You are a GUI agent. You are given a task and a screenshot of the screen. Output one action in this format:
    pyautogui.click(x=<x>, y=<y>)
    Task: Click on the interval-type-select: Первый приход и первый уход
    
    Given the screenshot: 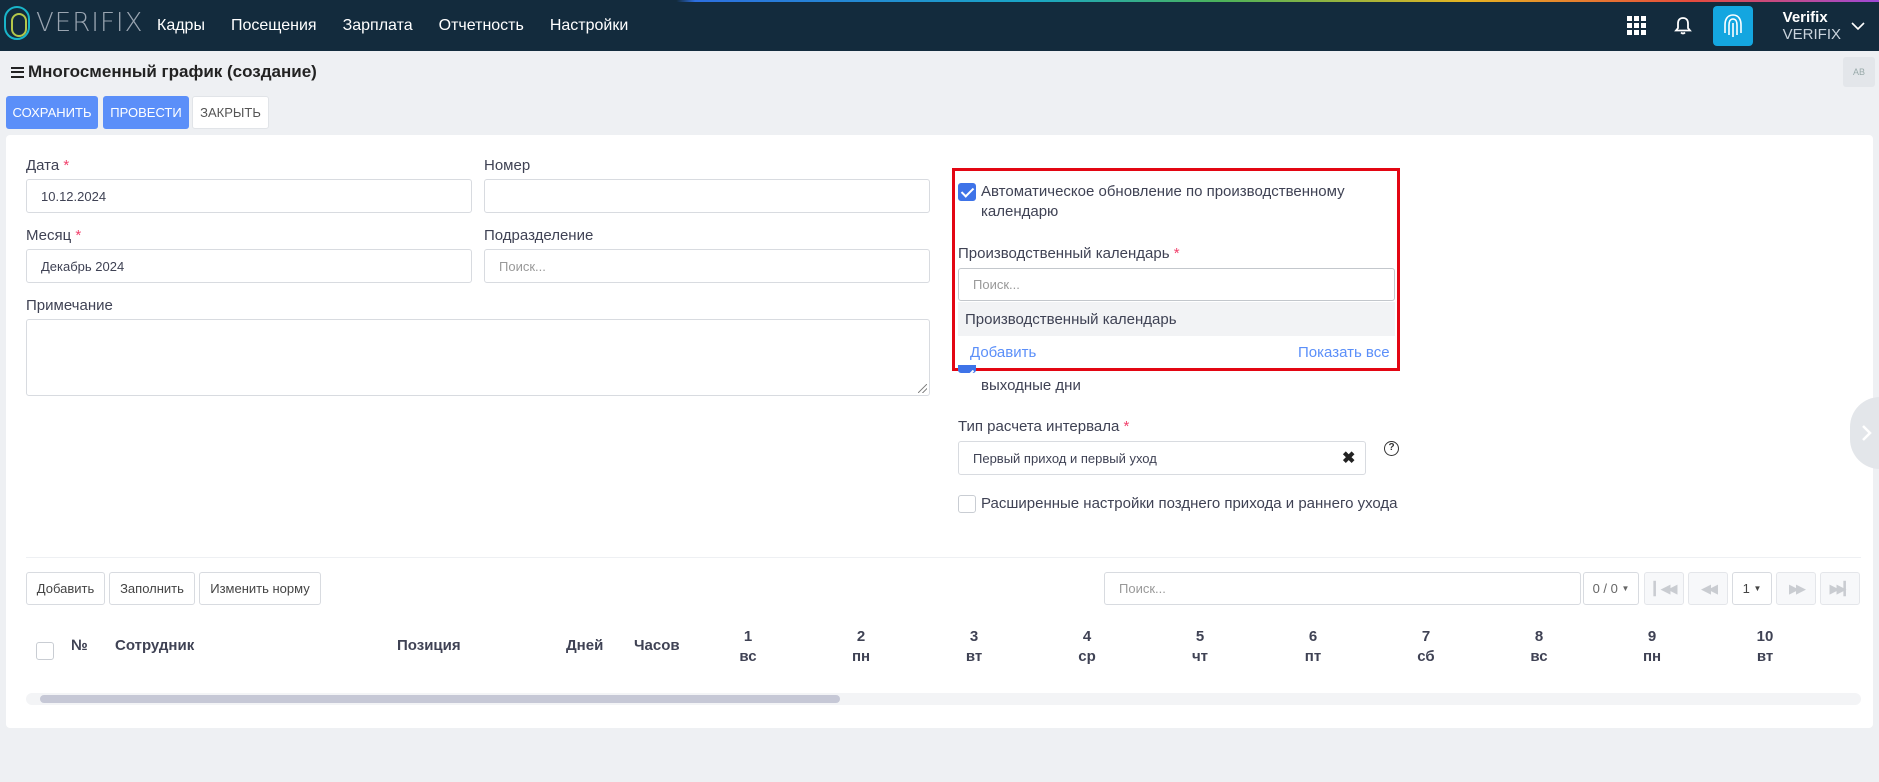 What is the action you would take?
    pyautogui.click(x=1162, y=458)
    